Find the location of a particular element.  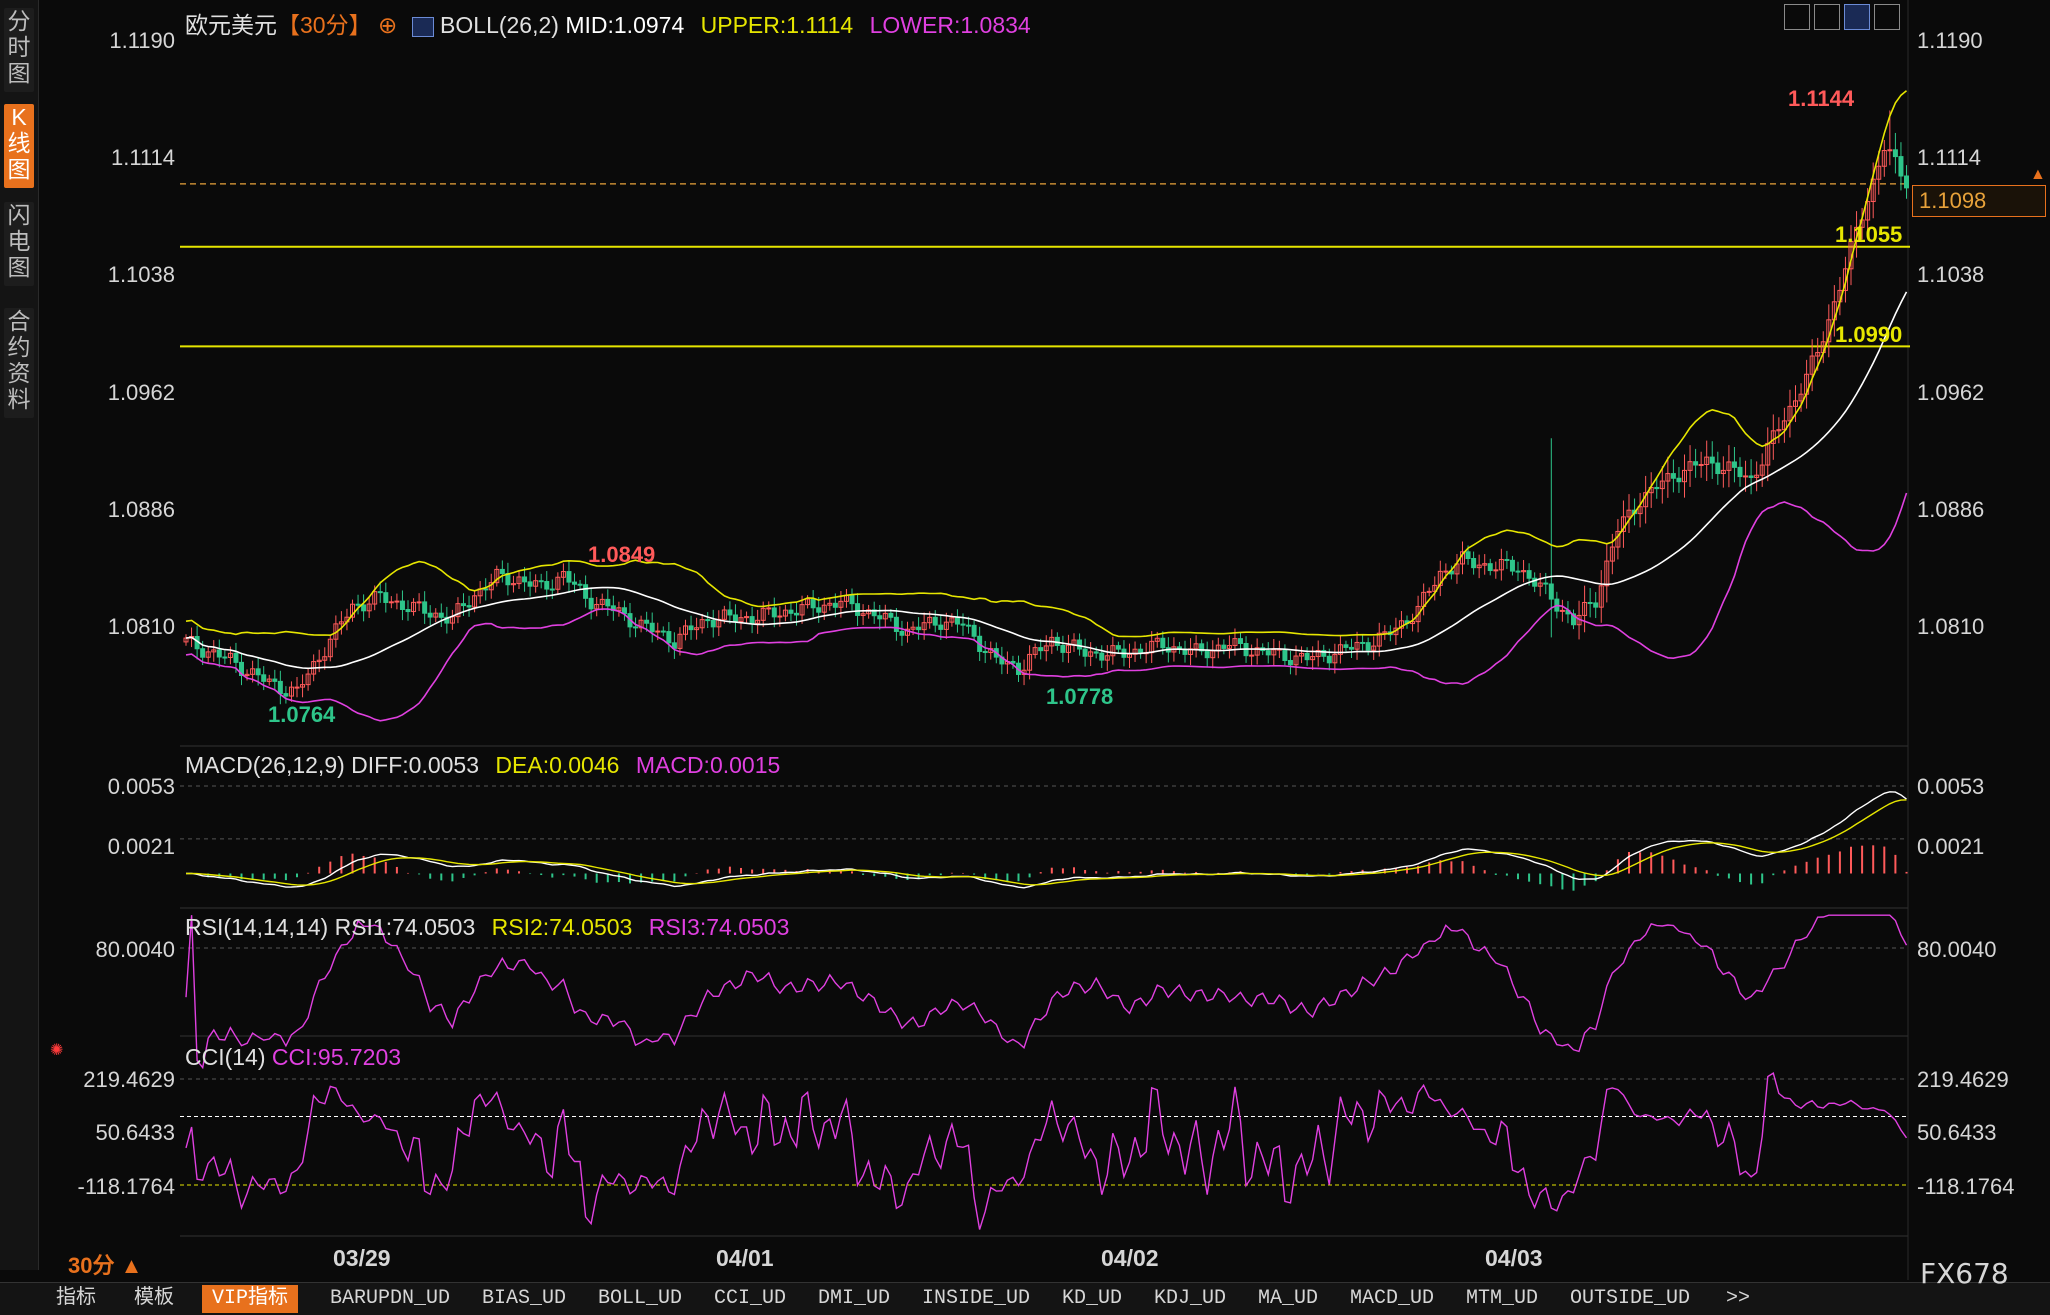

layout-icon is located at coordinates (1797, 17).